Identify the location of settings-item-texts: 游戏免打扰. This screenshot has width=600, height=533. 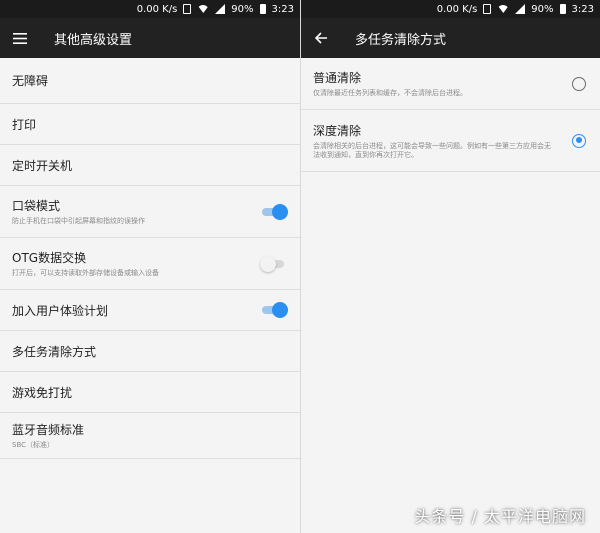
(150, 392).